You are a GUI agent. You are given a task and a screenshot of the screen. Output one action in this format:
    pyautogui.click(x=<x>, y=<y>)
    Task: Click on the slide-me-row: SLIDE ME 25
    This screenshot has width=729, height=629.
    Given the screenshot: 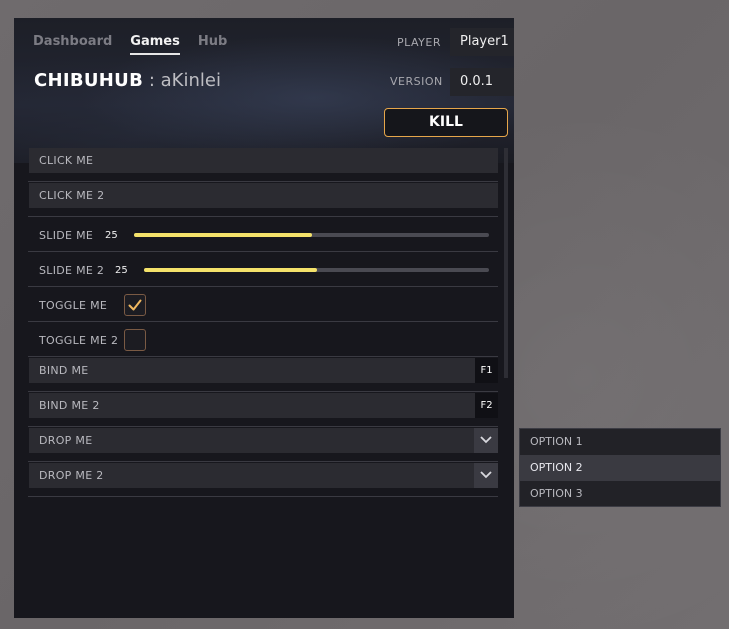 What is the action you would take?
    pyautogui.click(x=263, y=234)
    